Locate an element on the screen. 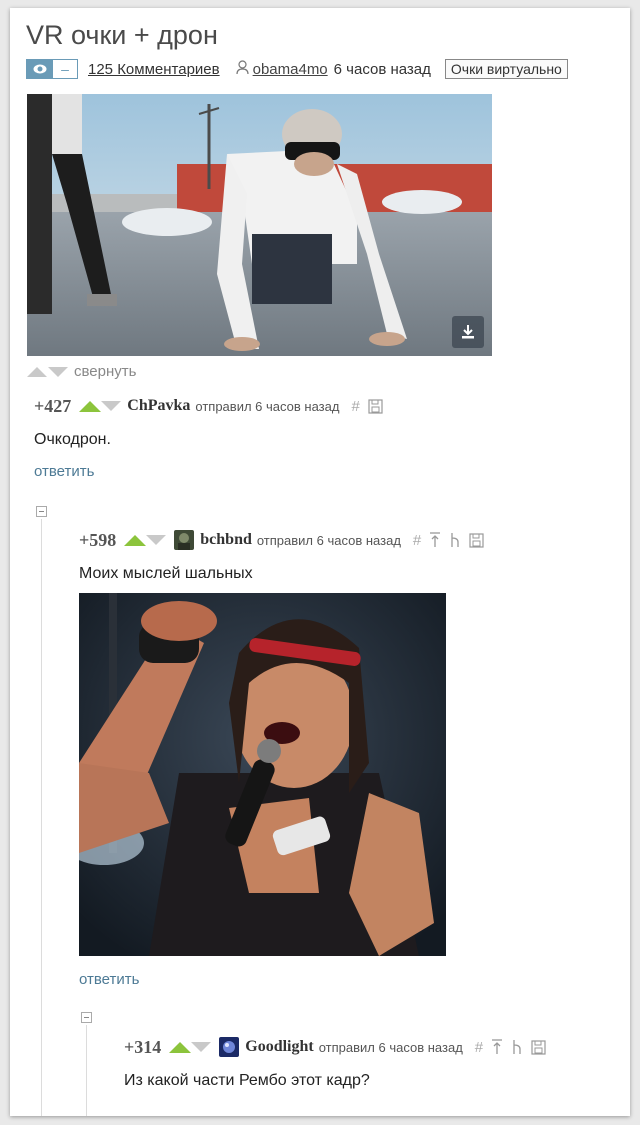  comment-rating: +427 is located at coordinates (53, 405).